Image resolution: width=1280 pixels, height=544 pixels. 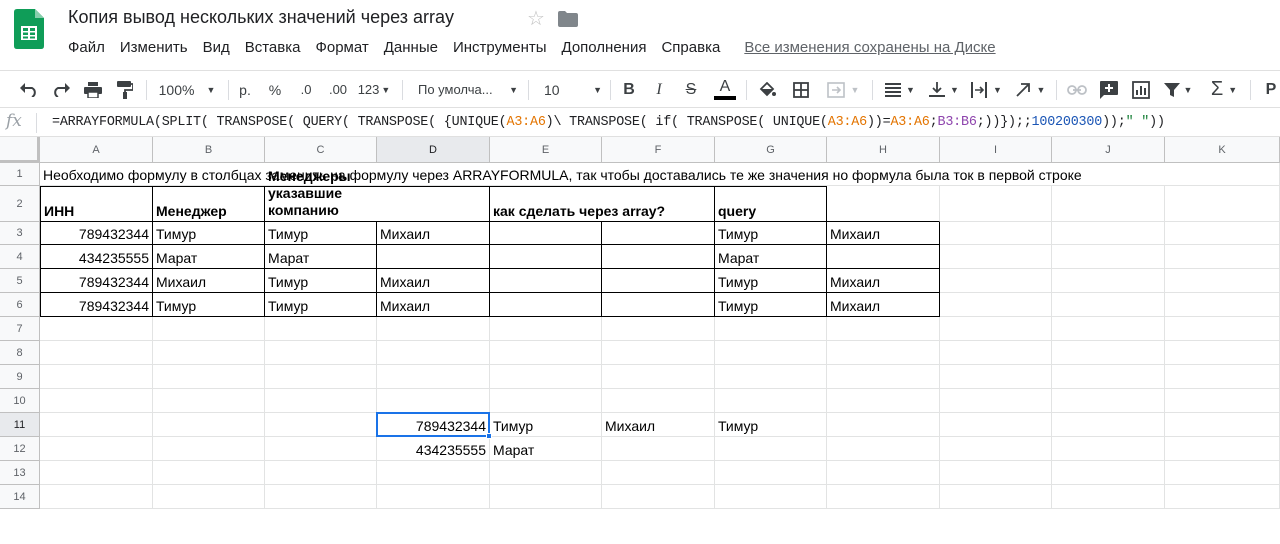 I want to click on select-all-corner, so click(x=20, y=150).